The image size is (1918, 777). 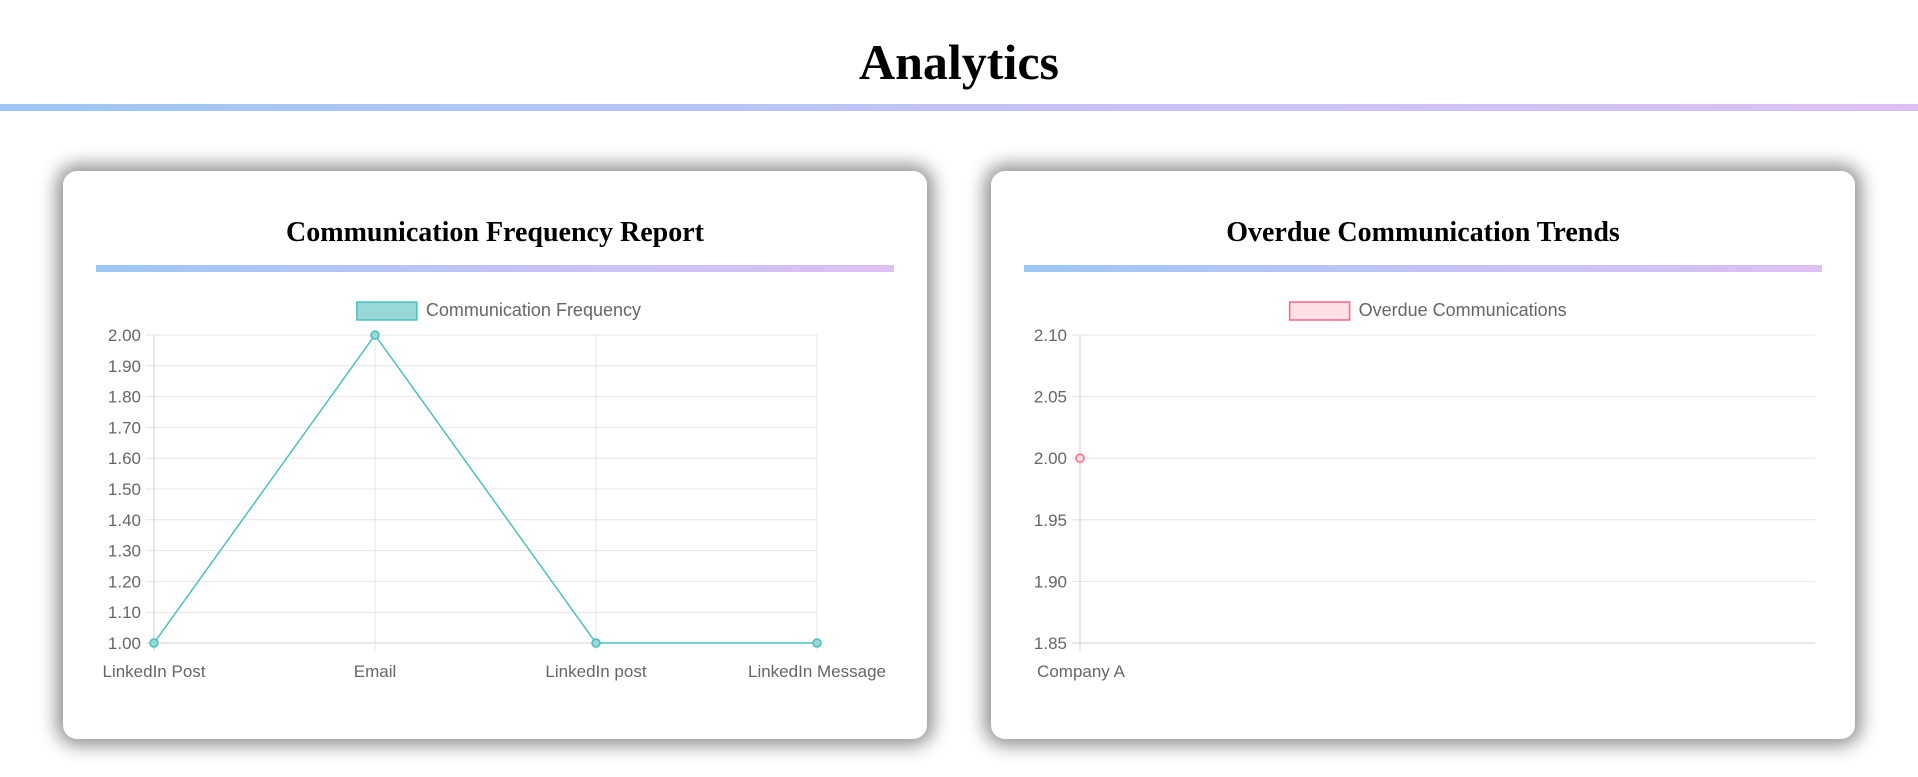 What do you see at coordinates (959, 62) in the screenshot?
I see `page-title: Analytics` at bounding box center [959, 62].